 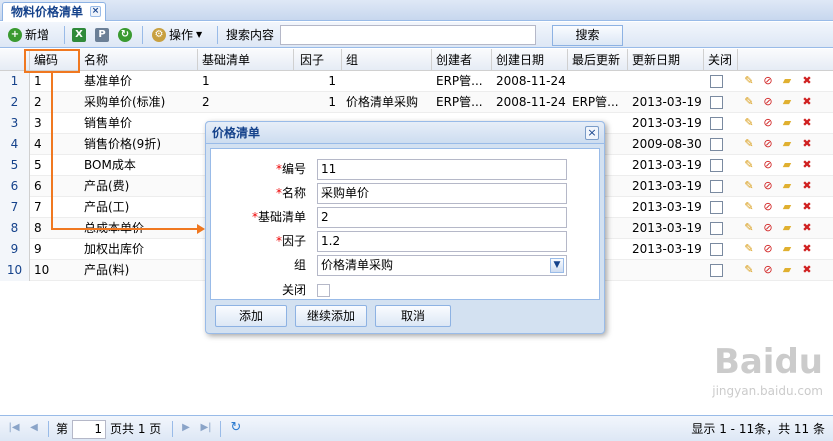 What do you see at coordinates (278, 217) in the screenshot?
I see `base-list-field-label: *基础清单` at bounding box center [278, 217].